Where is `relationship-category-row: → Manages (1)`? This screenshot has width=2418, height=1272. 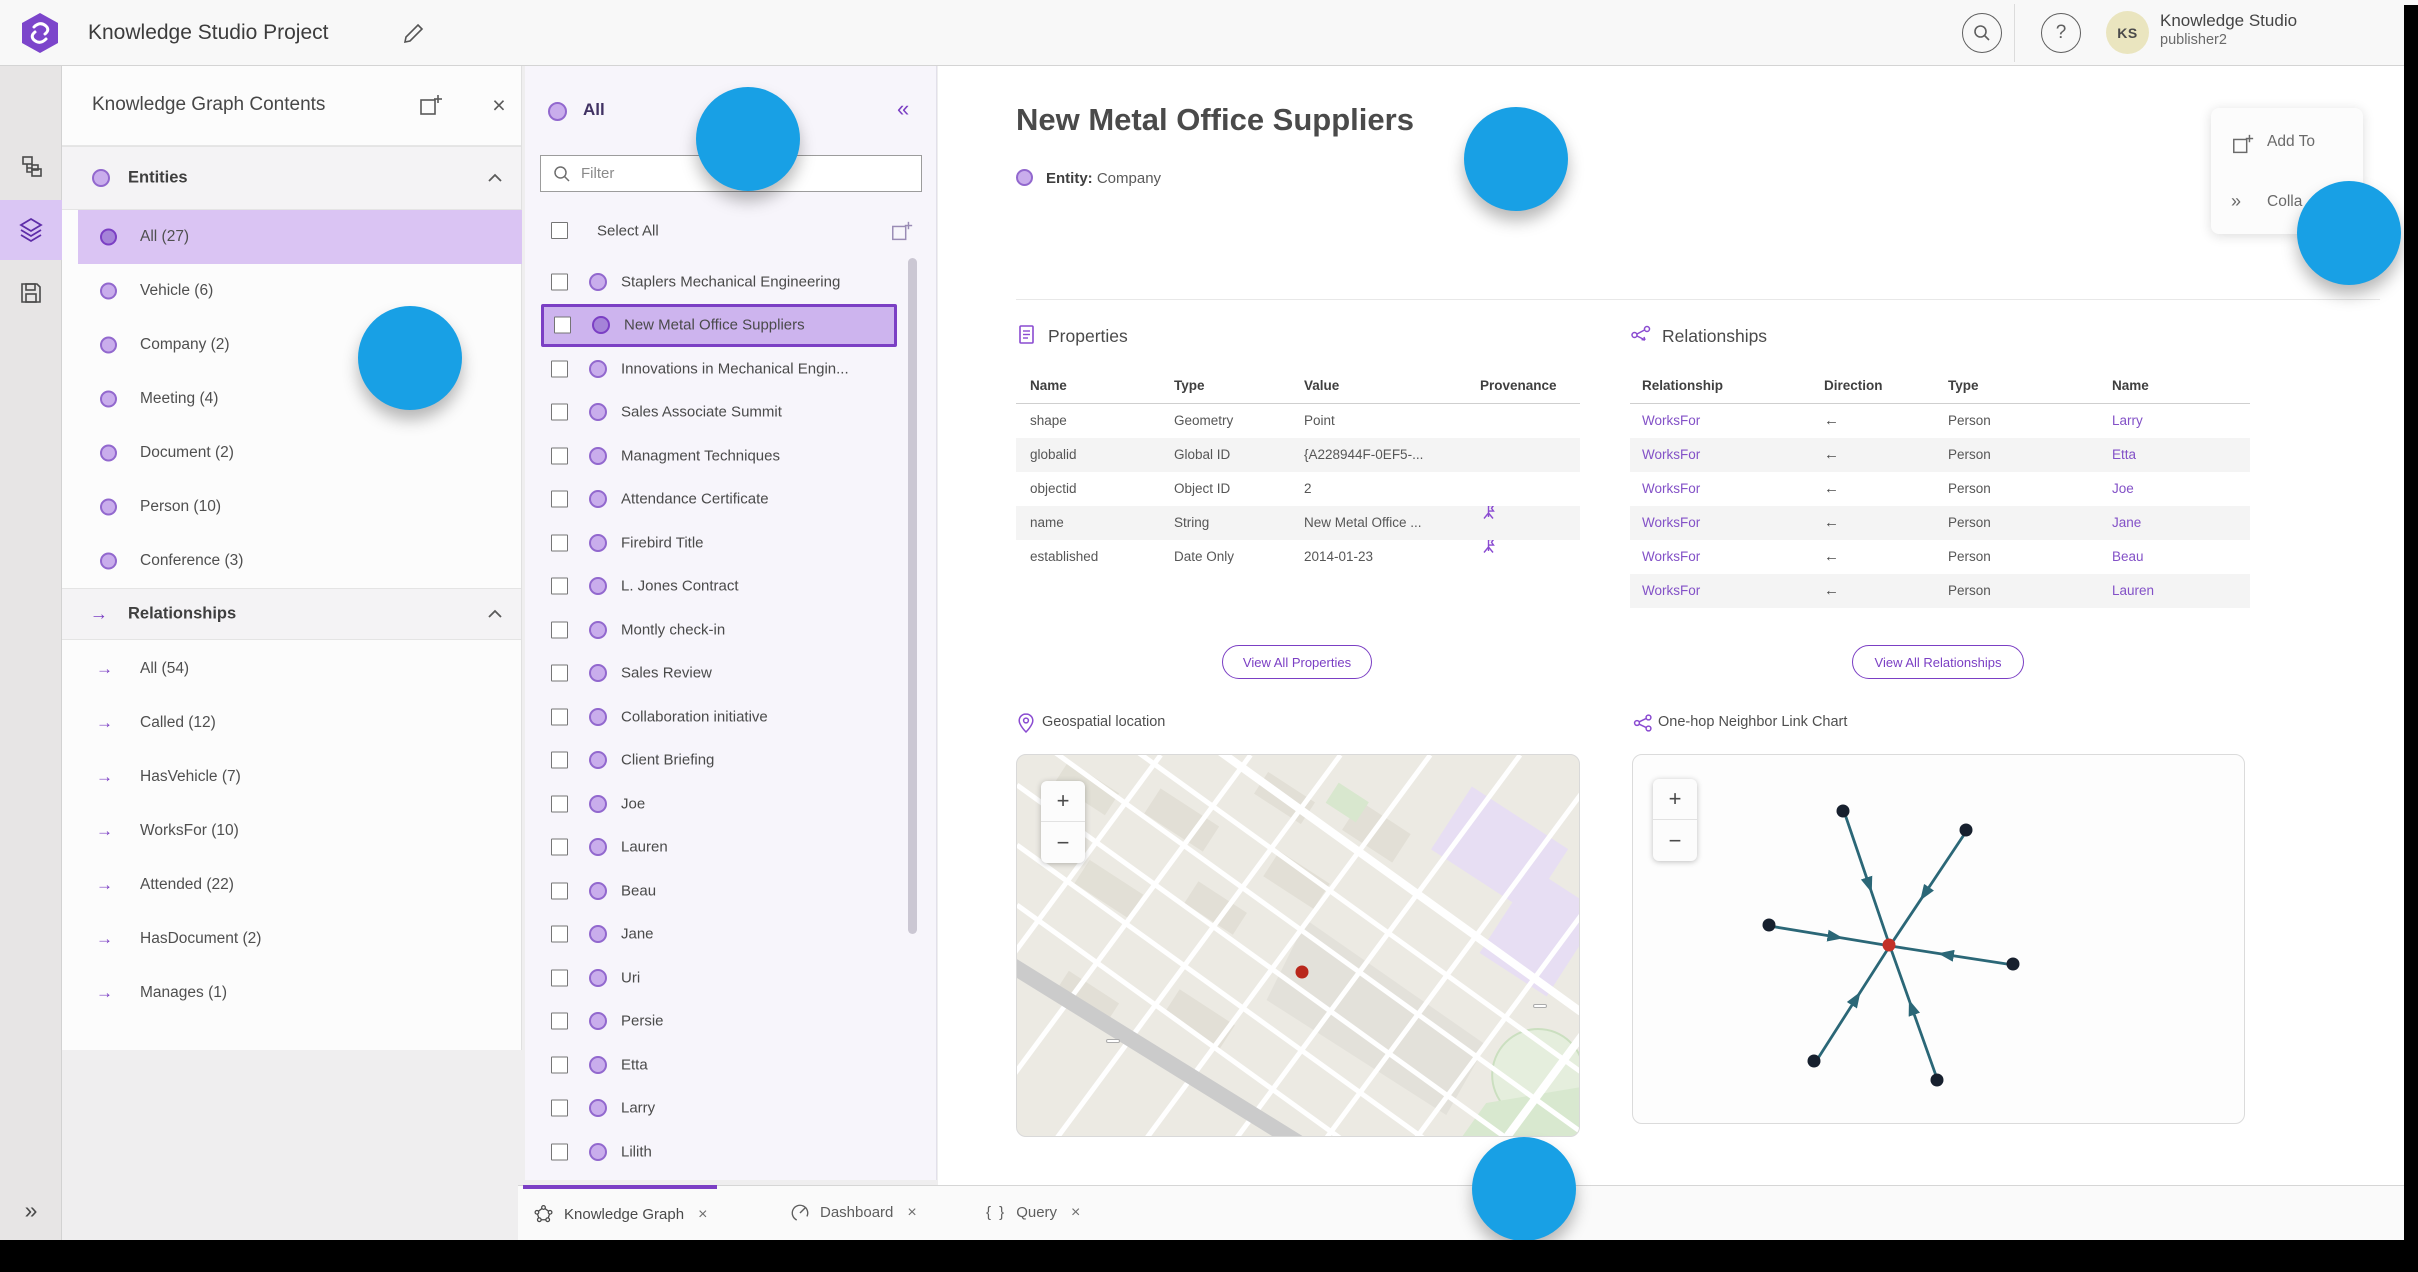 relationship-category-row: → Manages (1) is located at coordinates (300, 993).